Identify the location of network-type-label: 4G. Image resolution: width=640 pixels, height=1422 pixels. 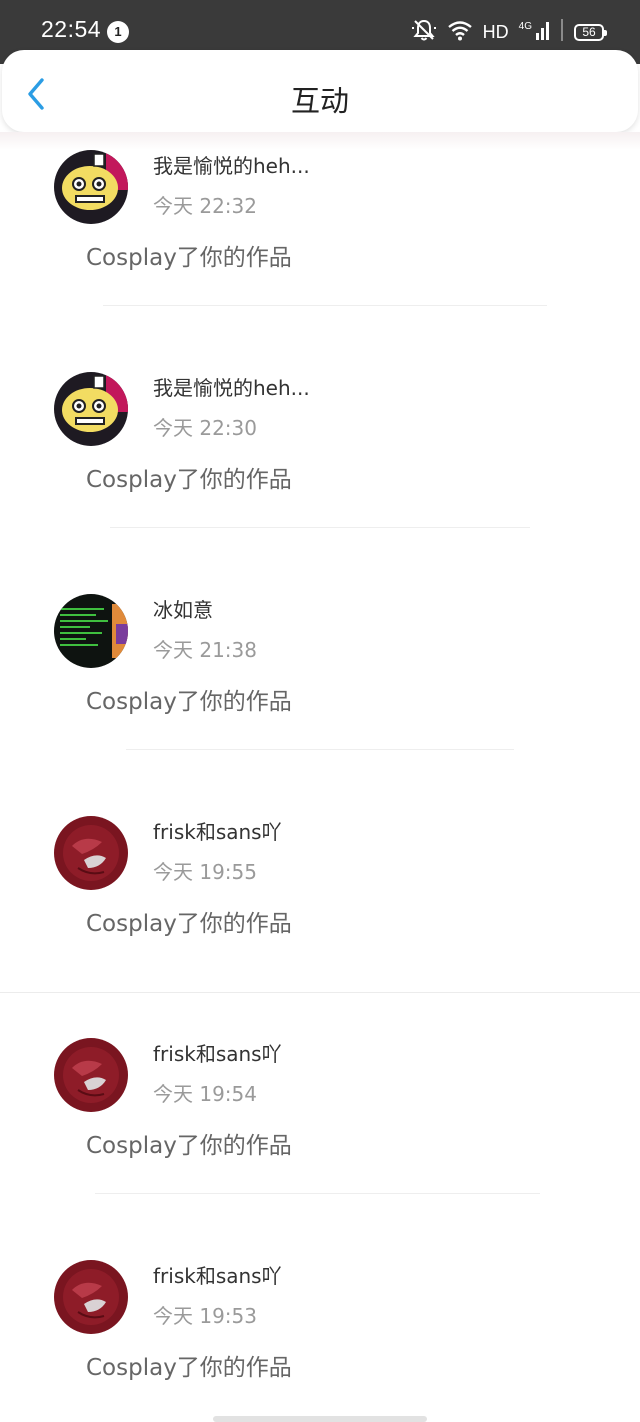
(525, 26).